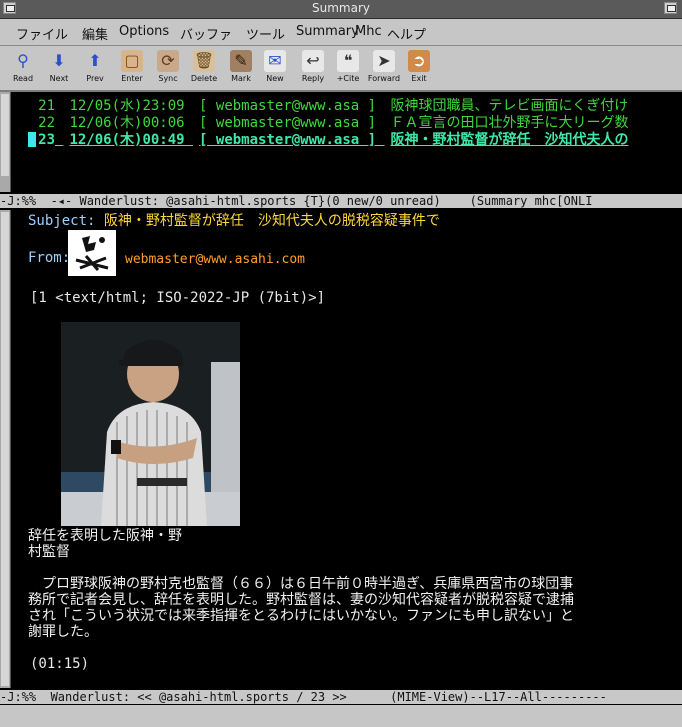 This screenshot has height=727, width=682. What do you see at coordinates (127, 123) in the screenshot?
I see `row-date: 12/06(木)00:06` at bounding box center [127, 123].